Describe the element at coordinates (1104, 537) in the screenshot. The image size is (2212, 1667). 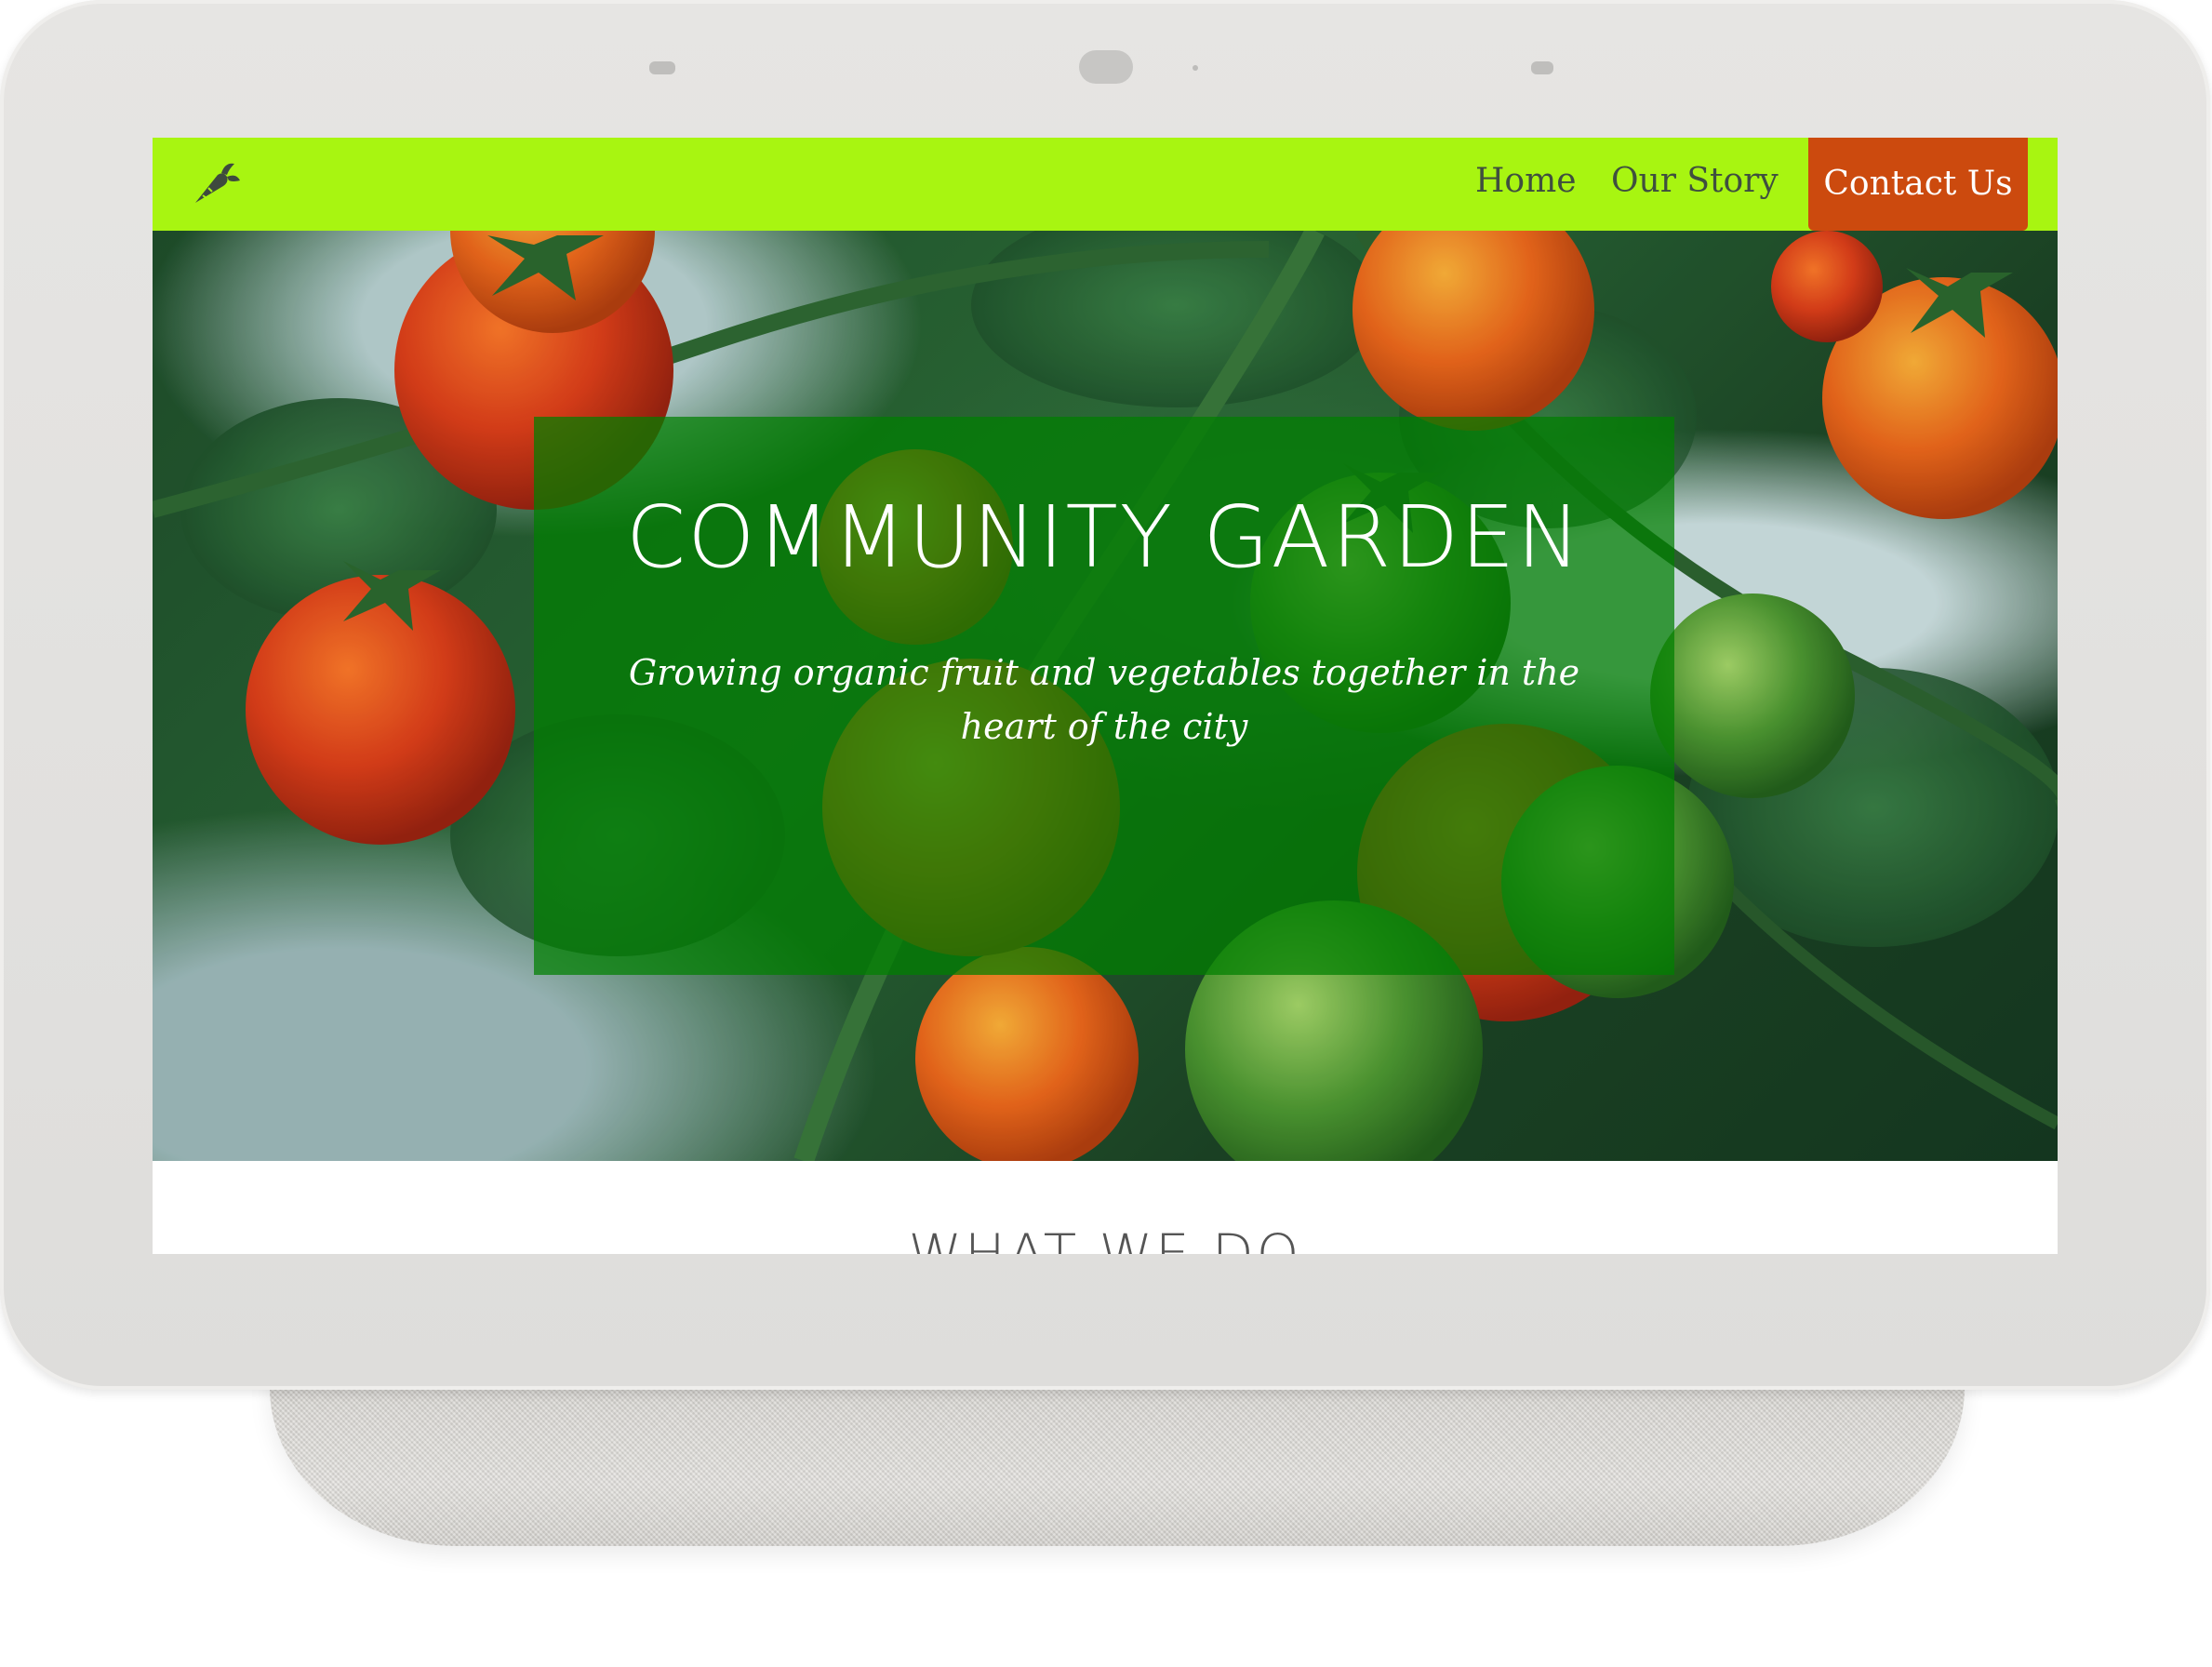
I see `hero-title: COMMUNITY GARDEN` at that location.